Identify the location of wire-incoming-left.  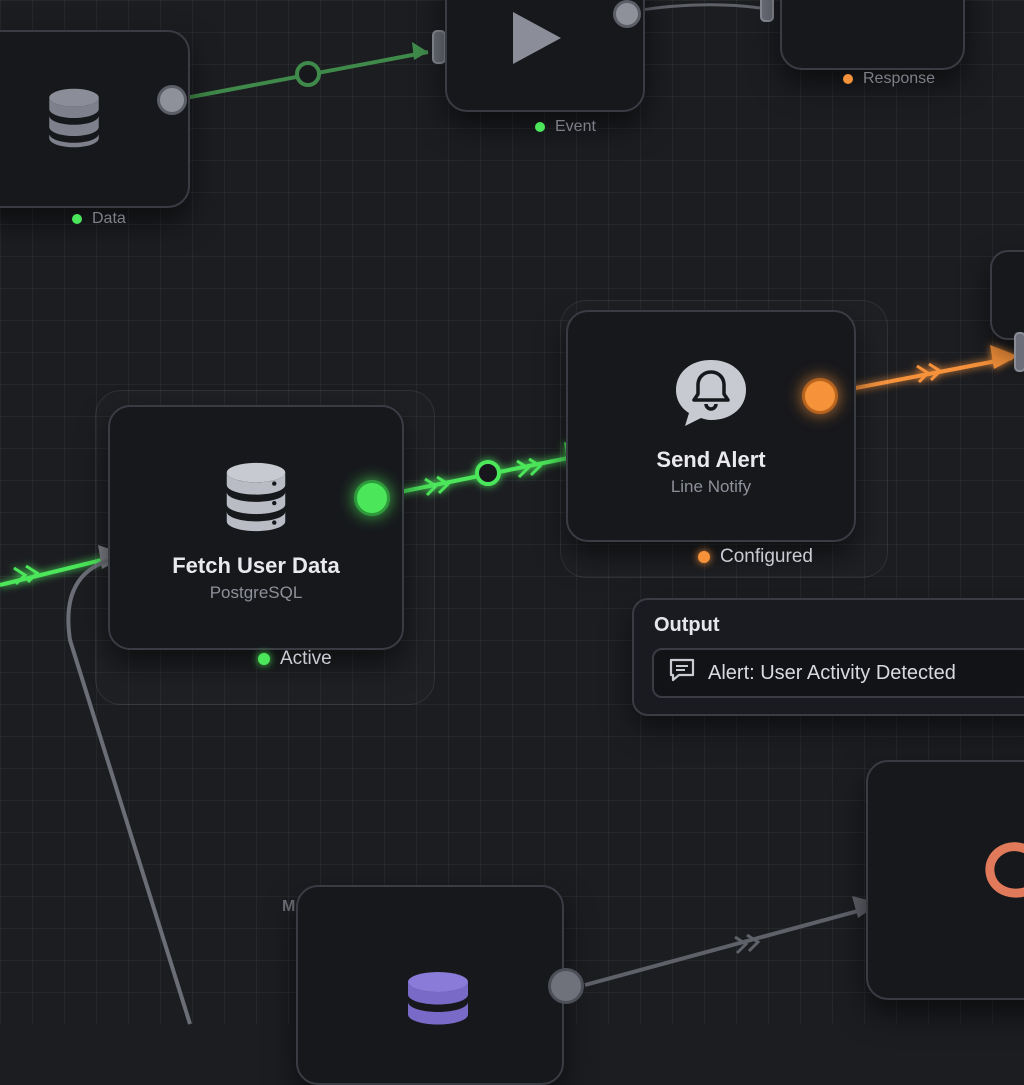
(55, 571).